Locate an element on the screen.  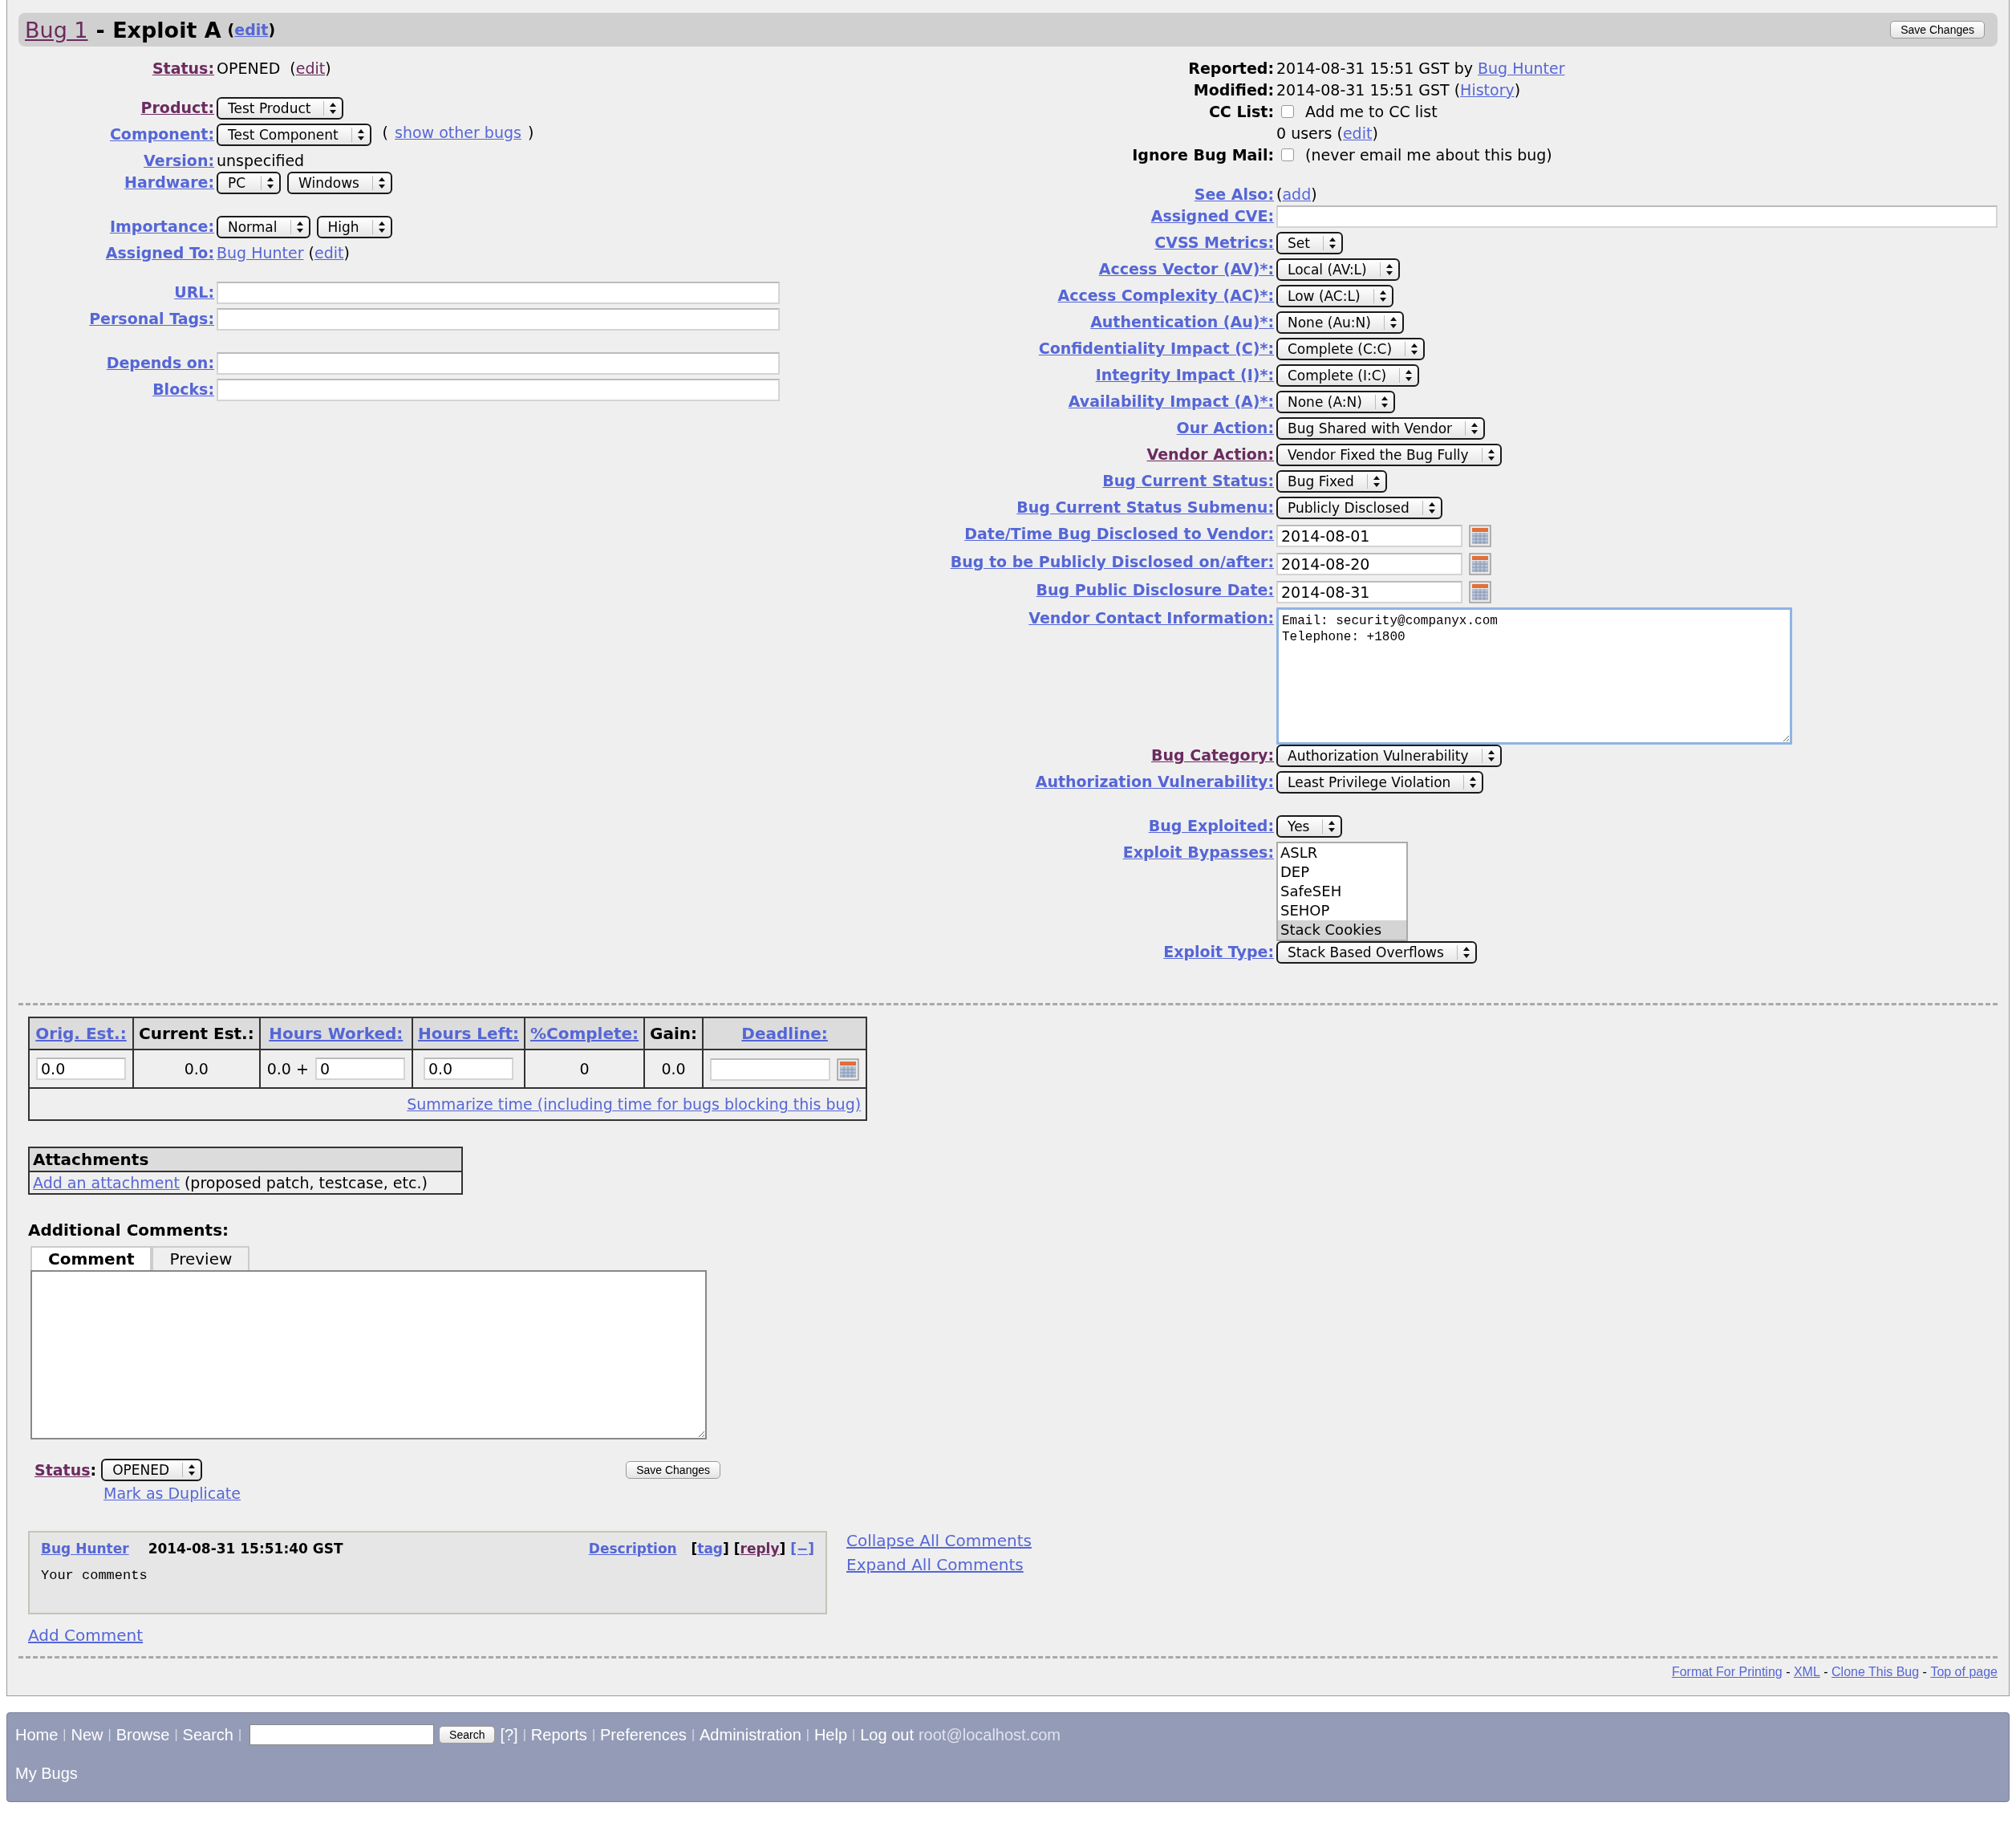
input-field: 0 is located at coordinates (359, 1069).